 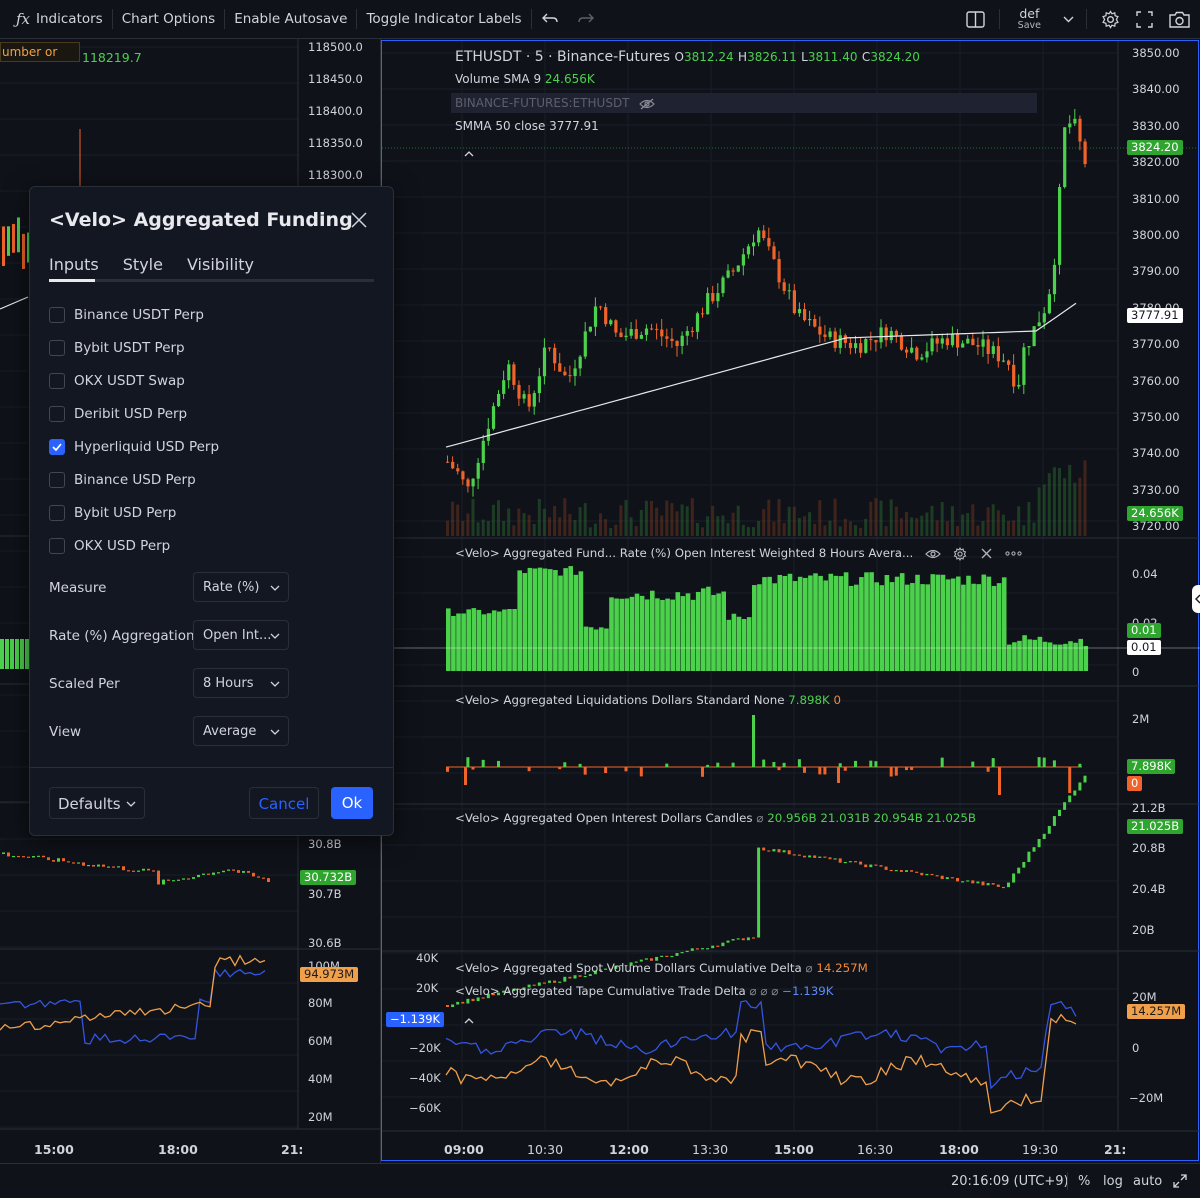 What do you see at coordinates (57, 447) in the screenshot?
I see `checkbox-checked` at bounding box center [57, 447].